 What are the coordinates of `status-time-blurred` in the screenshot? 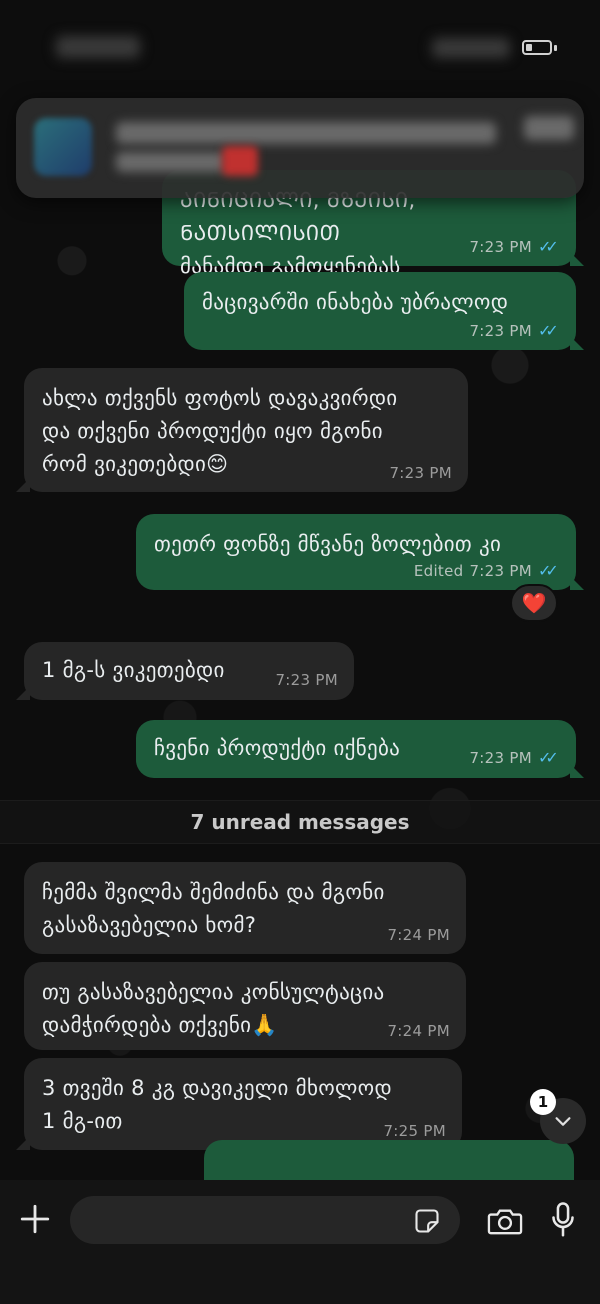 It's located at (98, 47).